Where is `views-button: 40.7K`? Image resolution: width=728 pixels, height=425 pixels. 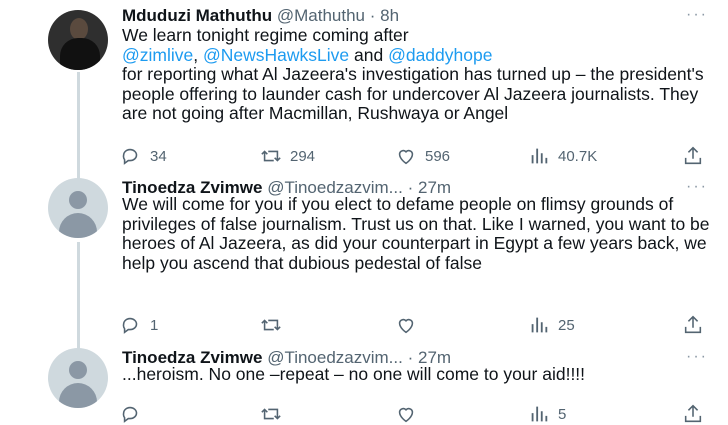
views-button: 40.7K is located at coordinates (562, 156).